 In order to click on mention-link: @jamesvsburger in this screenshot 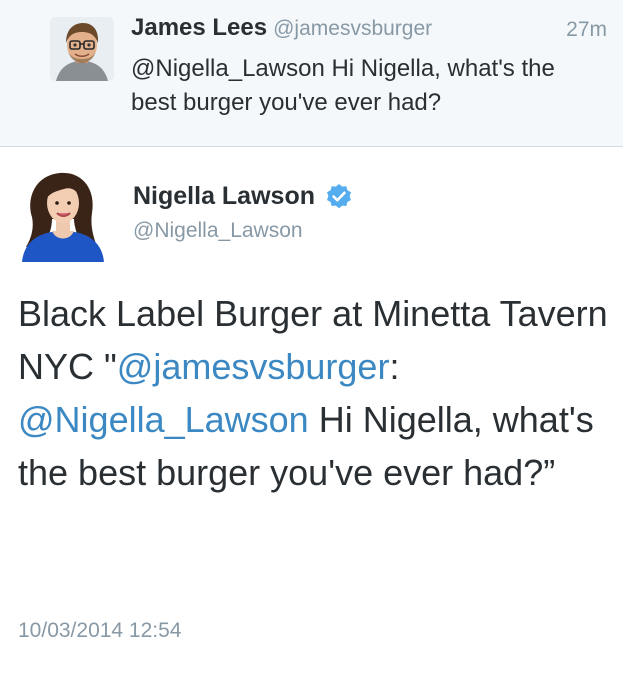, I will do `click(253, 366)`.